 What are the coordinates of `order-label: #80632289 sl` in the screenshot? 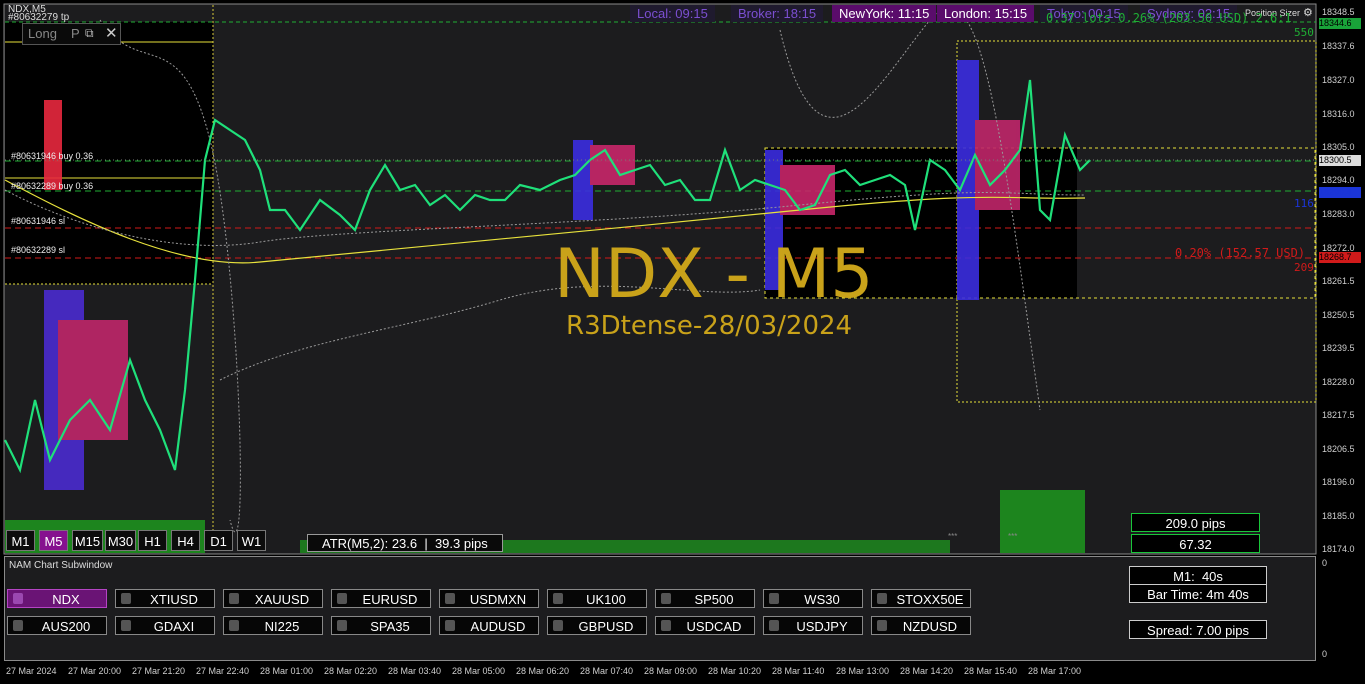 It's located at (38, 250).